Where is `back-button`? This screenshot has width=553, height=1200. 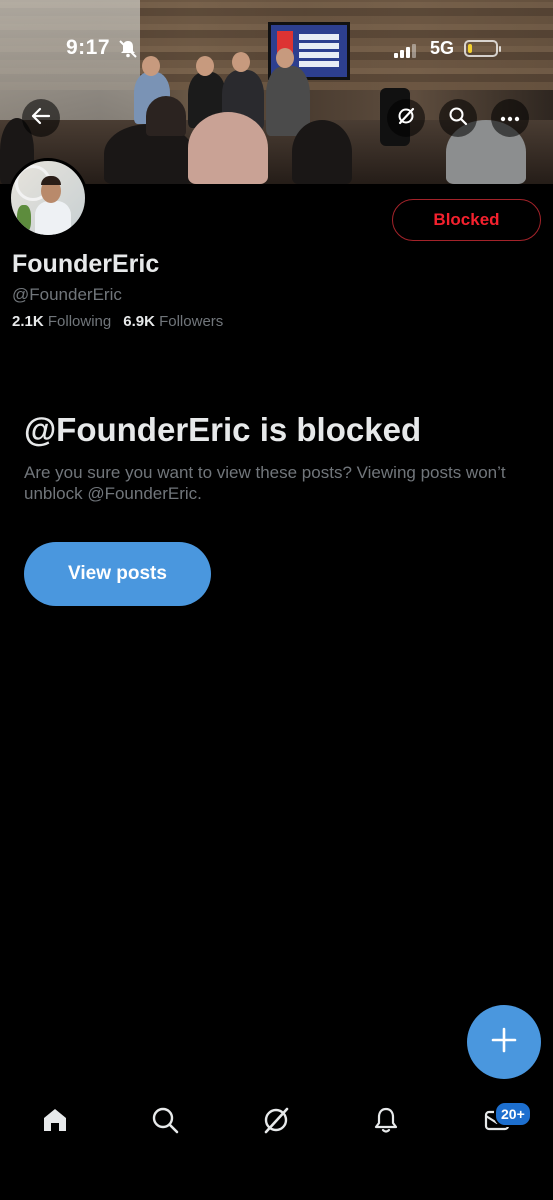 back-button is located at coordinates (41, 118).